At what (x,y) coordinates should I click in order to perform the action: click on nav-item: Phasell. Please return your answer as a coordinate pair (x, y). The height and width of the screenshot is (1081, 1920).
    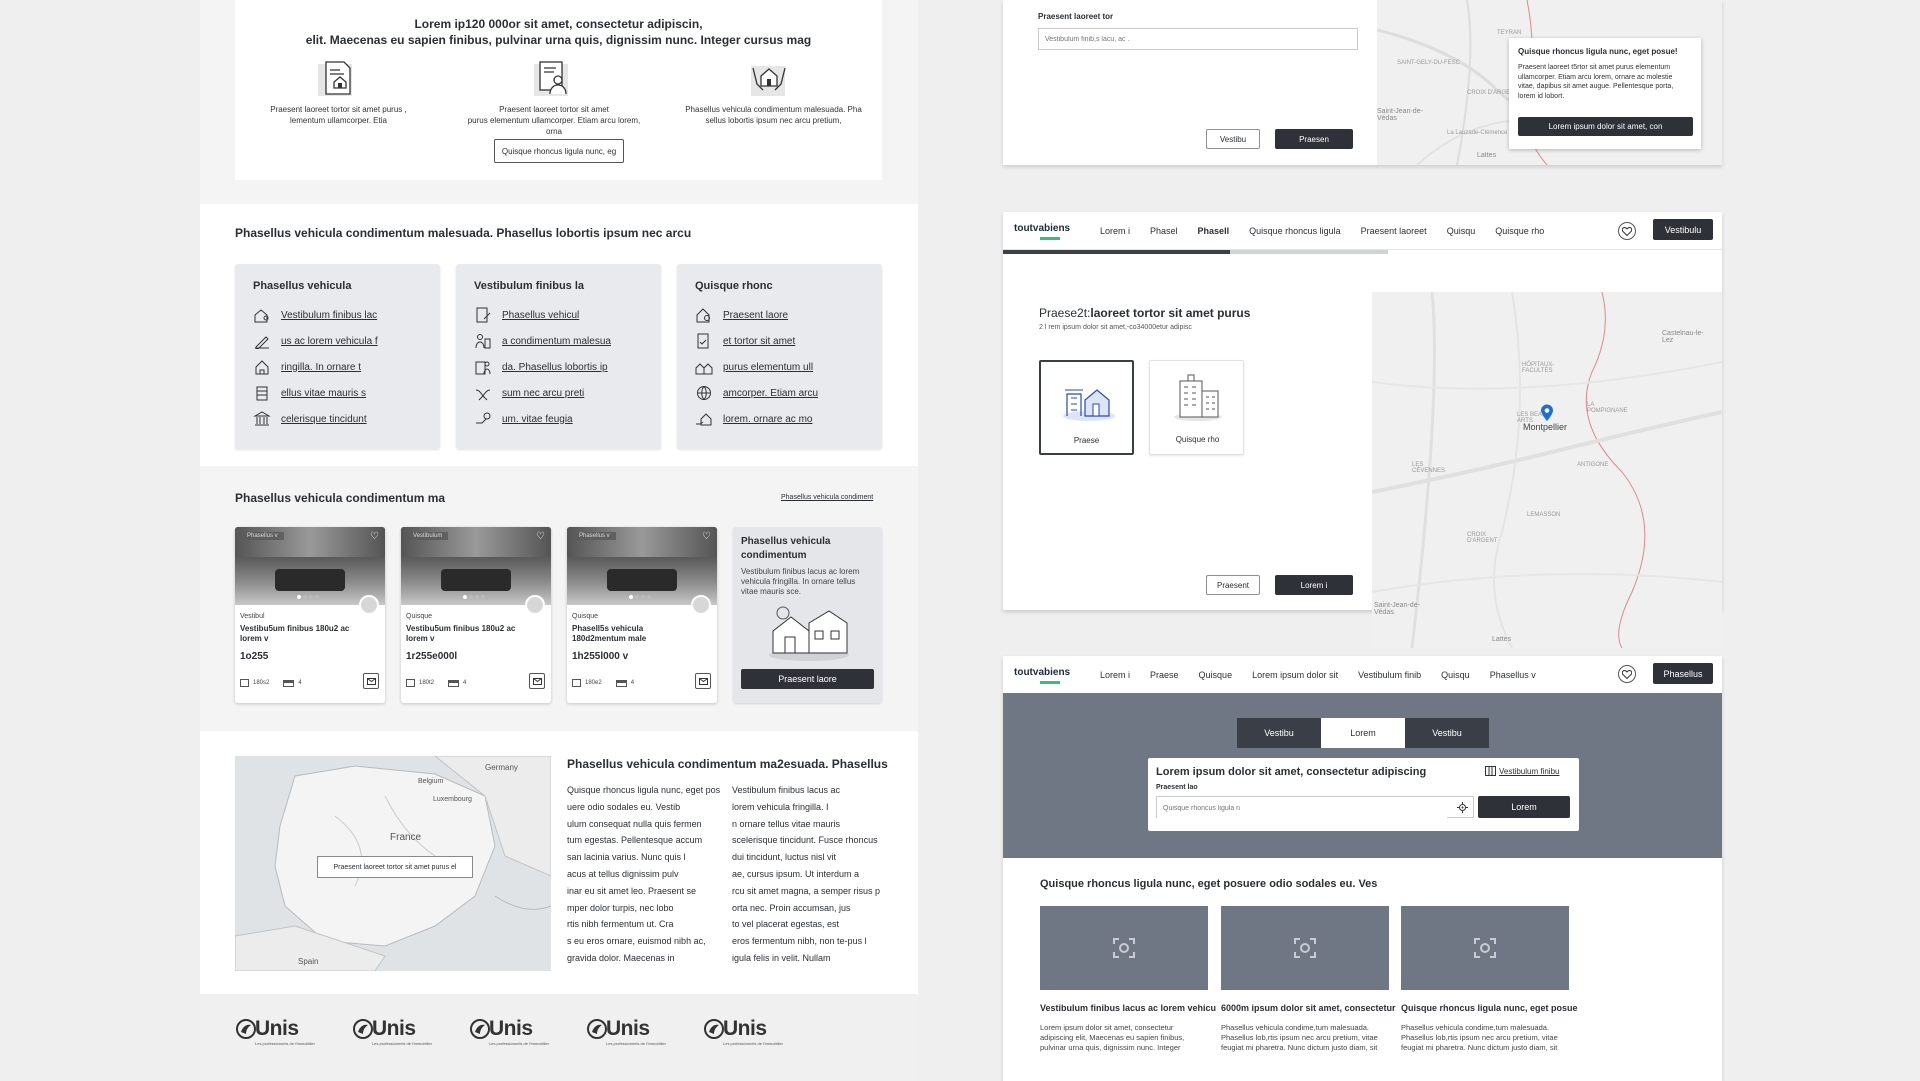
    Looking at the image, I should click on (1214, 231).